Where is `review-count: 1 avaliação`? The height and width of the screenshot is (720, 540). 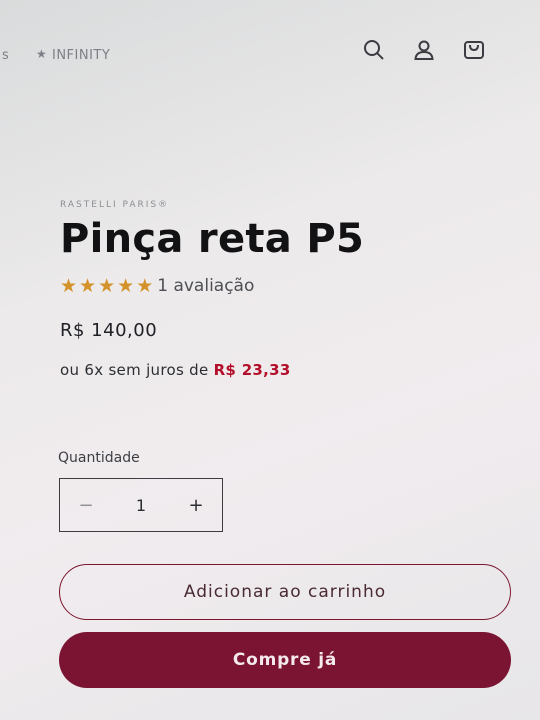 review-count: 1 avaliação is located at coordinates (205, 286).